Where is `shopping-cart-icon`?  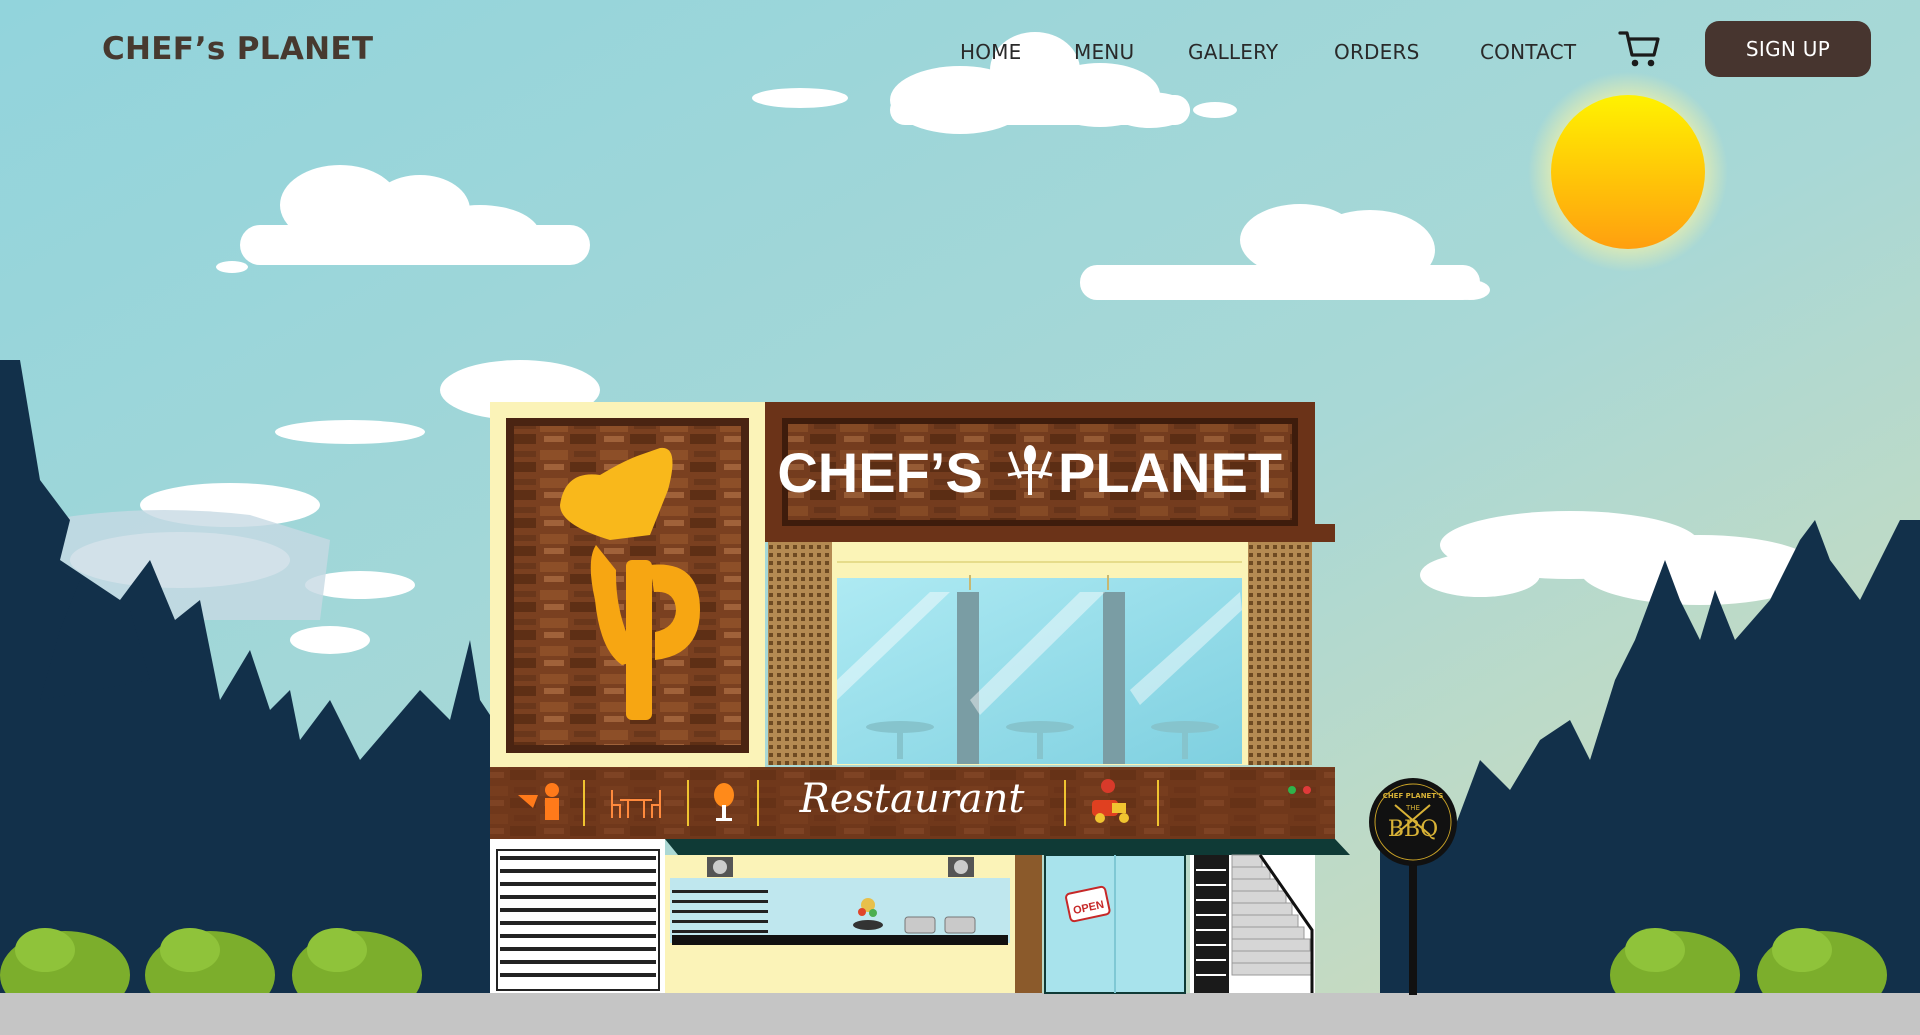 shopping-cart-icon is located at coordinates (1640, 49).